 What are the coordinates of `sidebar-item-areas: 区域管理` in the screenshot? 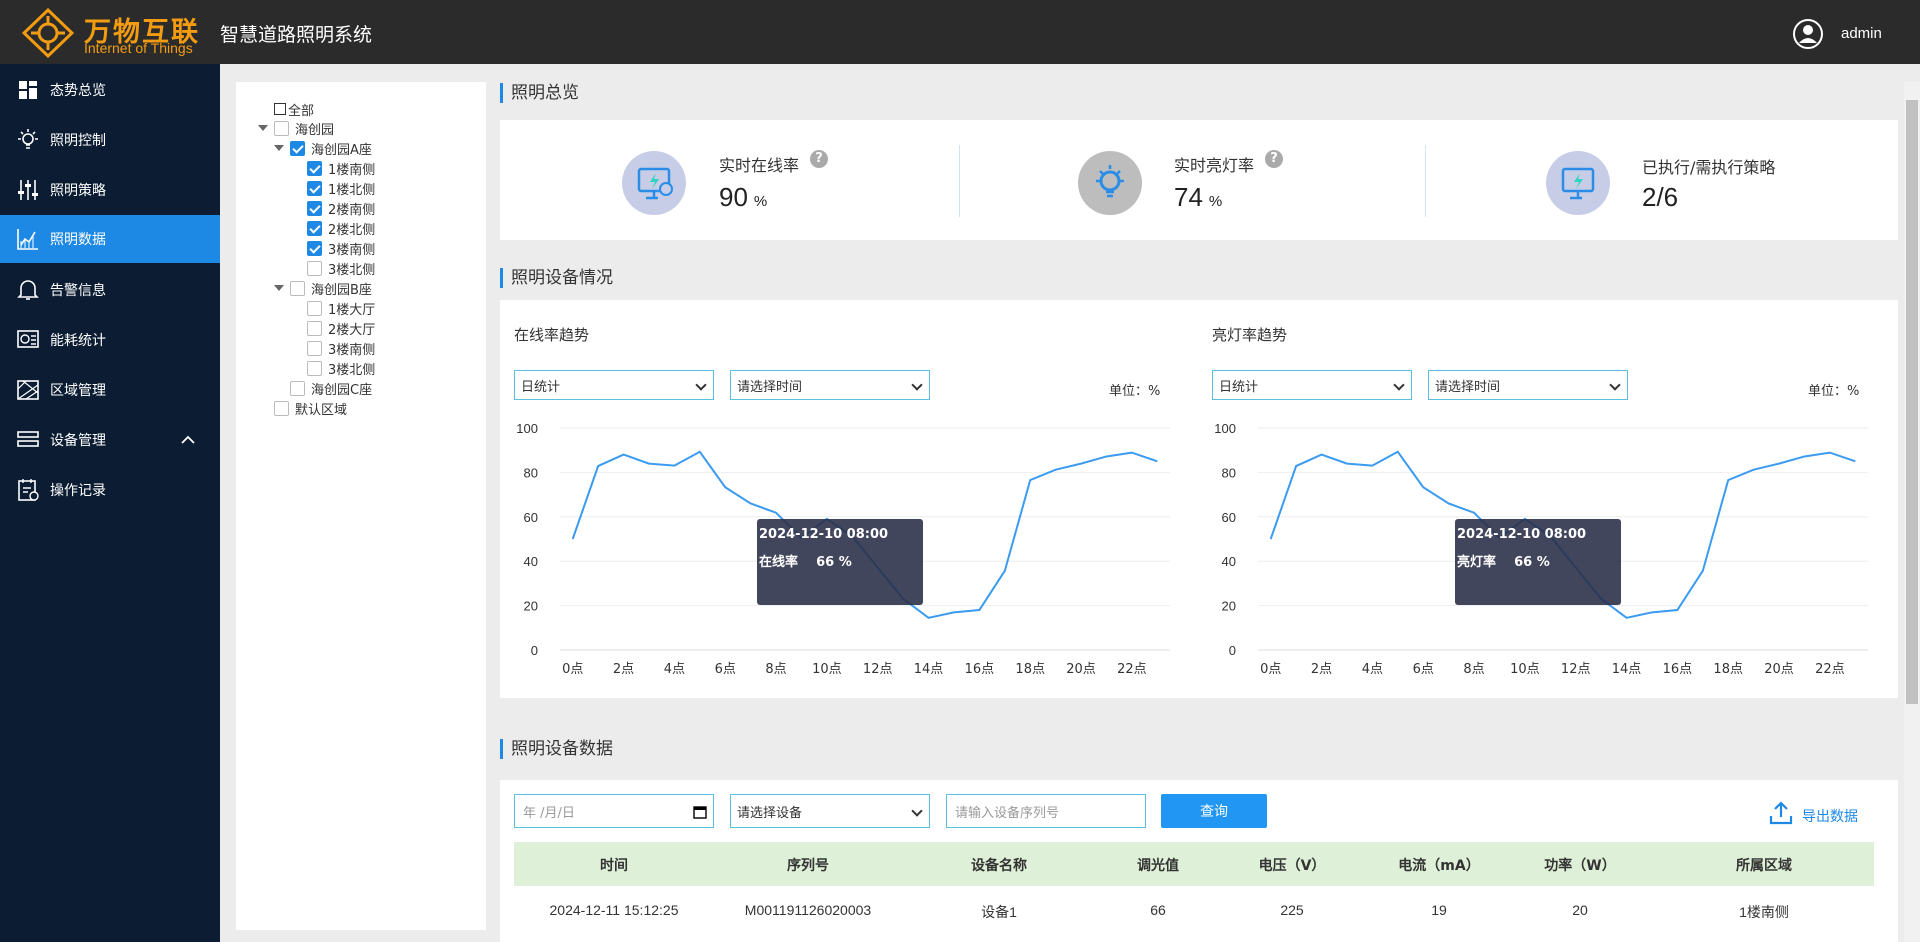 It's located at (110, 390).